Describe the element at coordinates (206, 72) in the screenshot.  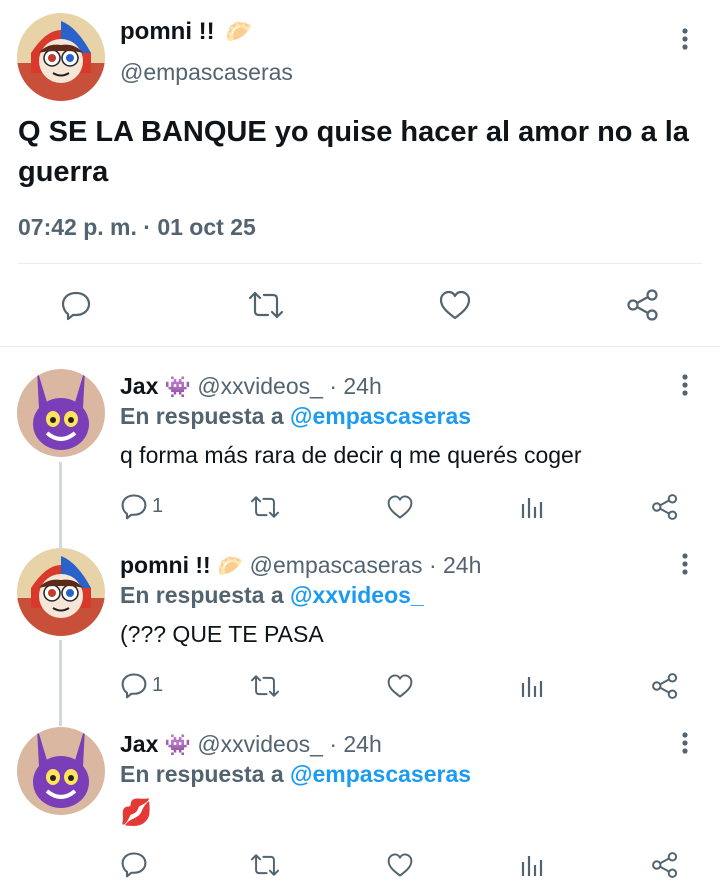
I see `main-author-handle: @empascaseras` at that location.